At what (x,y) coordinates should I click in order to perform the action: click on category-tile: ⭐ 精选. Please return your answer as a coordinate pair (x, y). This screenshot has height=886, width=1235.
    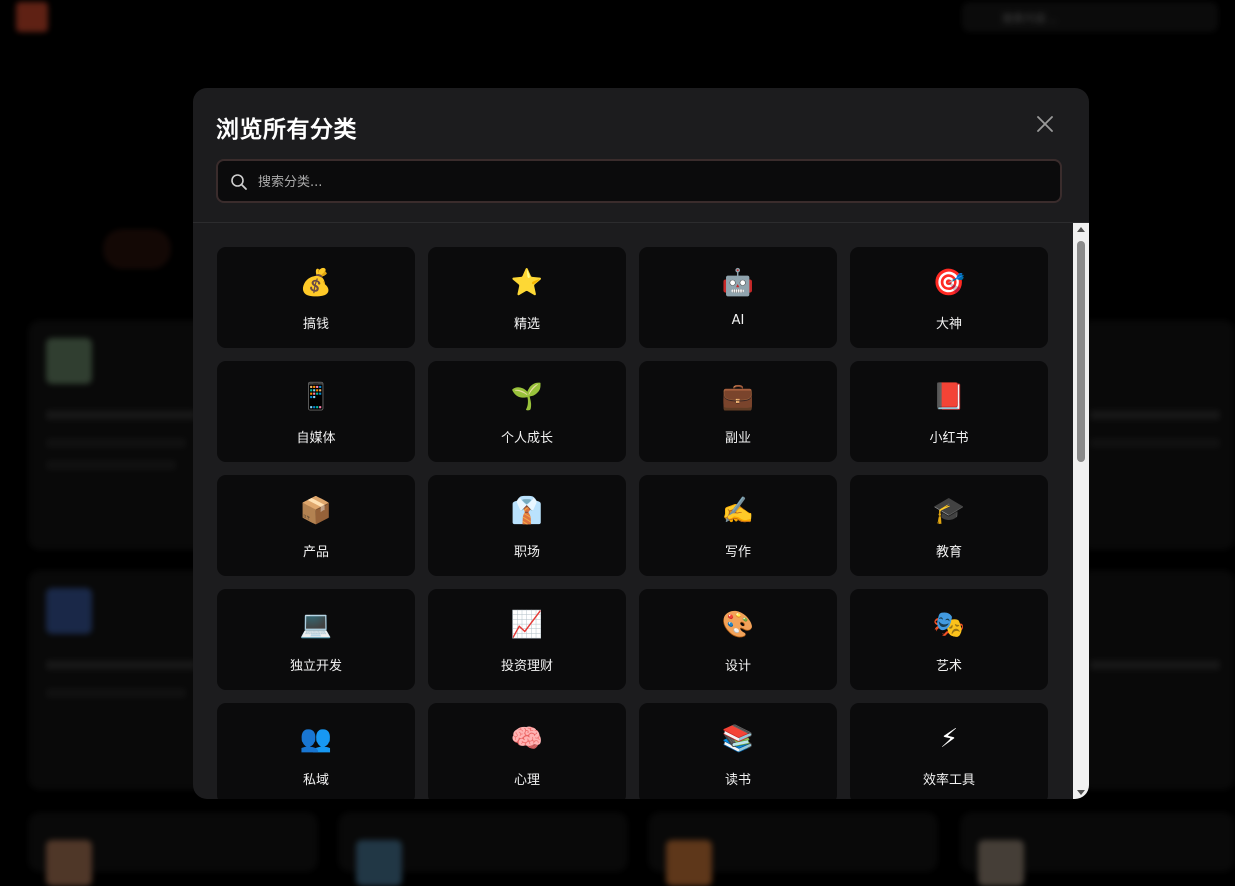
    Looking at the image, I should click on (527, 297).